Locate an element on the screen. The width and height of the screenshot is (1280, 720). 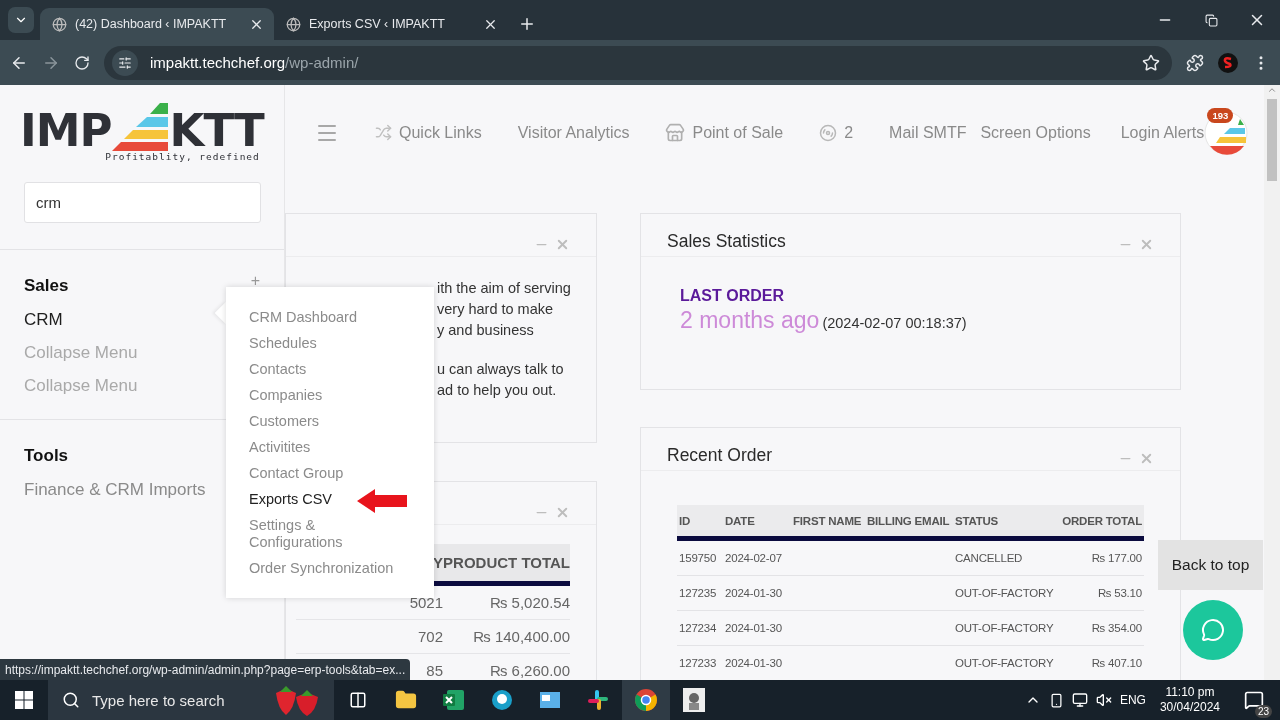
table-cell-text: 159750 is located at coordinates (698, 558).